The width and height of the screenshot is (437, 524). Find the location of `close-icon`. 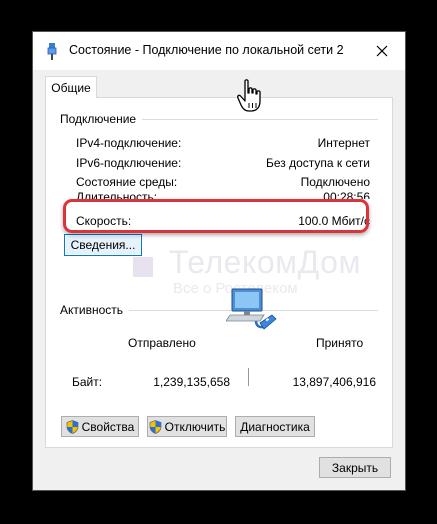

close-icon is located at coordinates (382, 51).